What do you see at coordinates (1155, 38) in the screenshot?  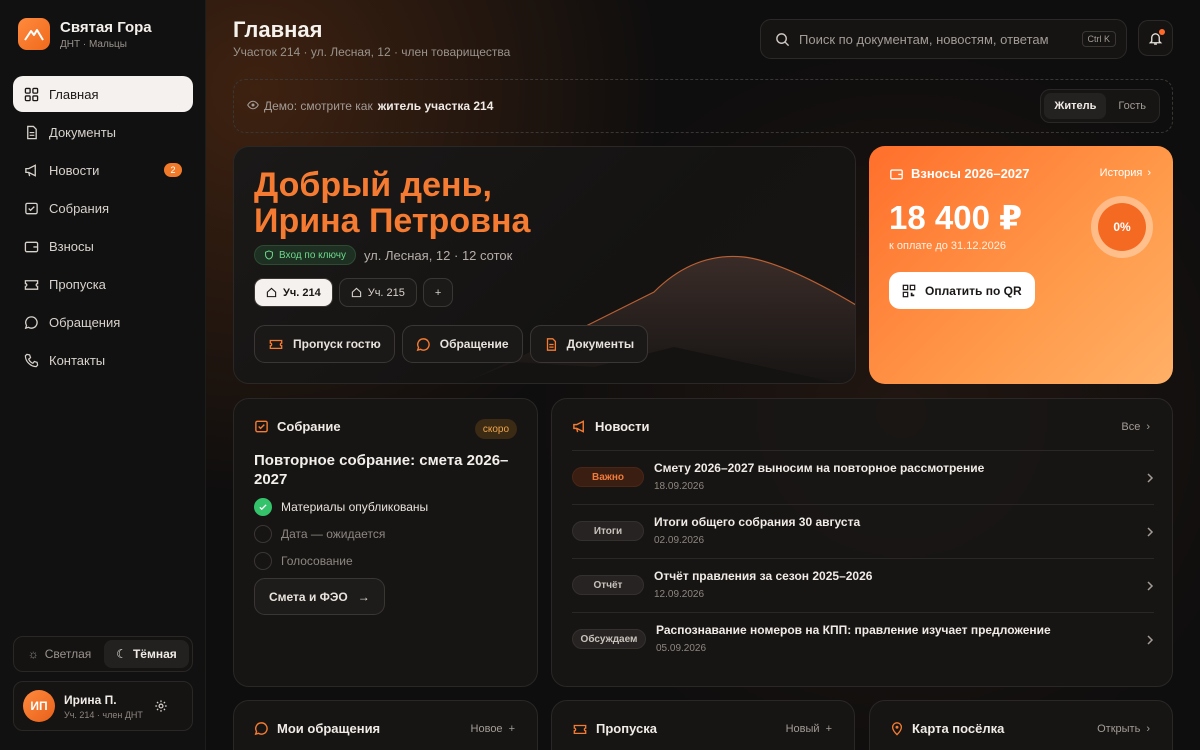 I see `notifications-button` at bounding box center [1155, 38].